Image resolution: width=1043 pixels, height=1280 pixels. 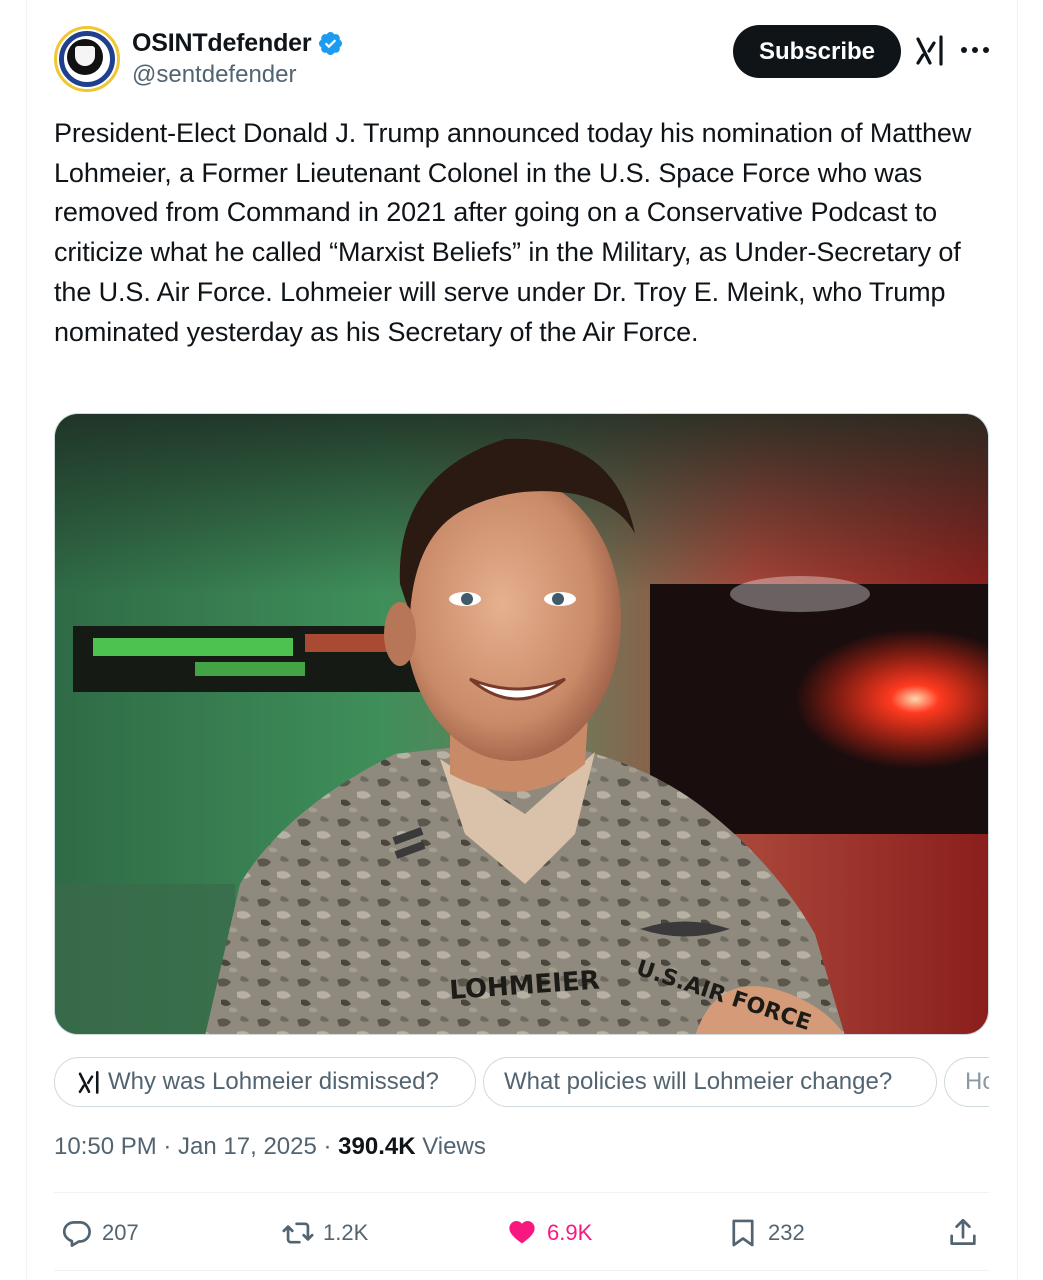 What do you see at coordinates (698, 1081) in the screenshot?
I see `grok-suggestion-label: What policies will Lohmeier change?` at bounding box center [698, 1081].